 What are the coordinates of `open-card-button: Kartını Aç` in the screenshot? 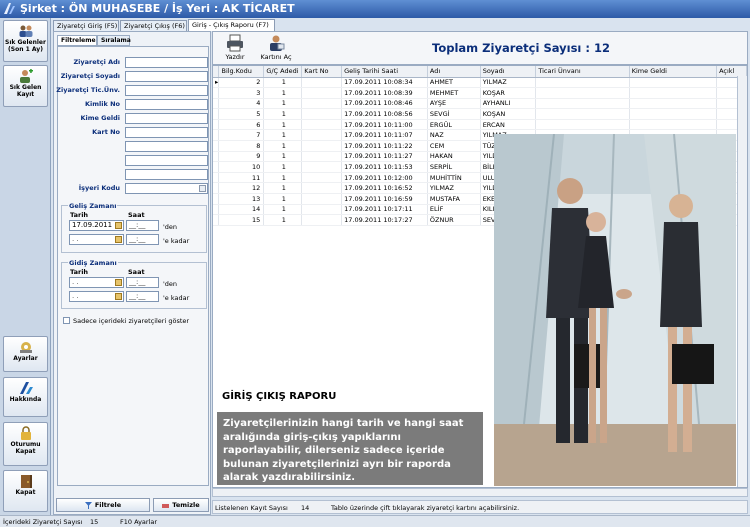 It's located at (276, 47).